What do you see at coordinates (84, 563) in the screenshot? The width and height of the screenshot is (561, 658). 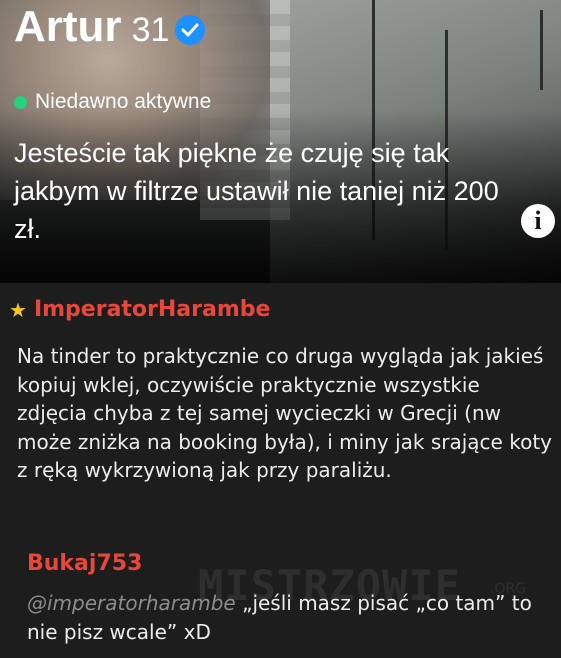 I see `reply-author: Bukaj753` at bounding box center [84, 563].